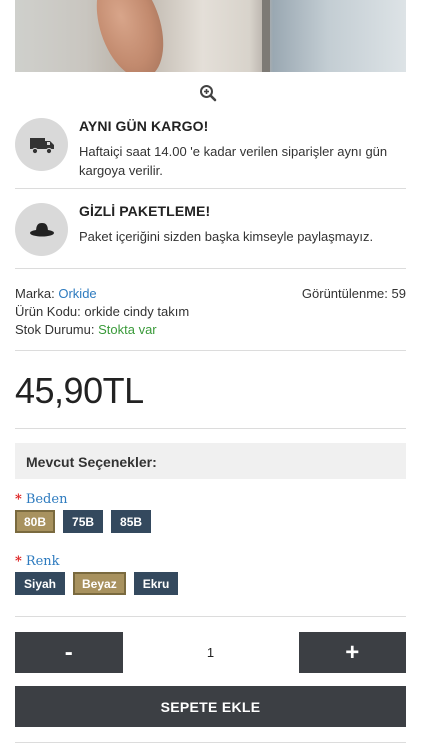 The image size is (422, 750). What do you see at coordinates (41, 229) in the screenshot?
I see `hat-icon` at bounding box center [41, 229].